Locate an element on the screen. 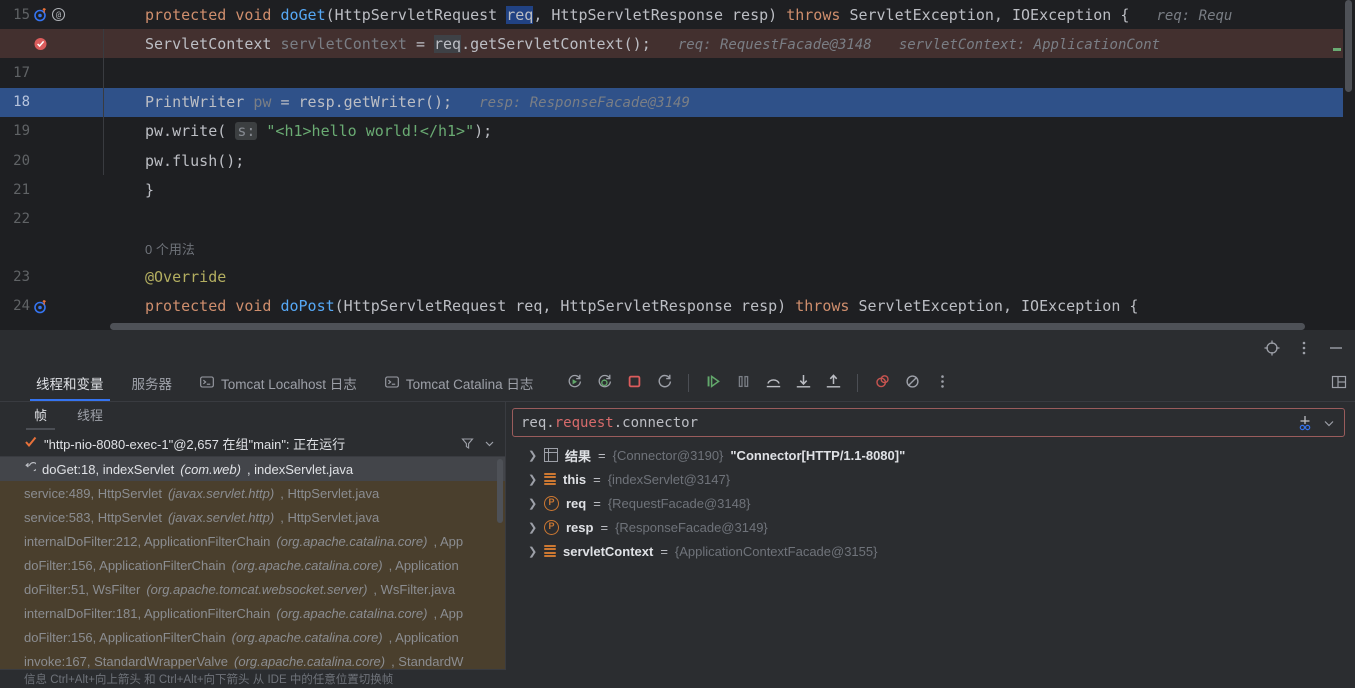 Image resolution: width=1355 pixels, height=688 pixels. mute-breakpoints-icon is located at coordinates (882, 383).